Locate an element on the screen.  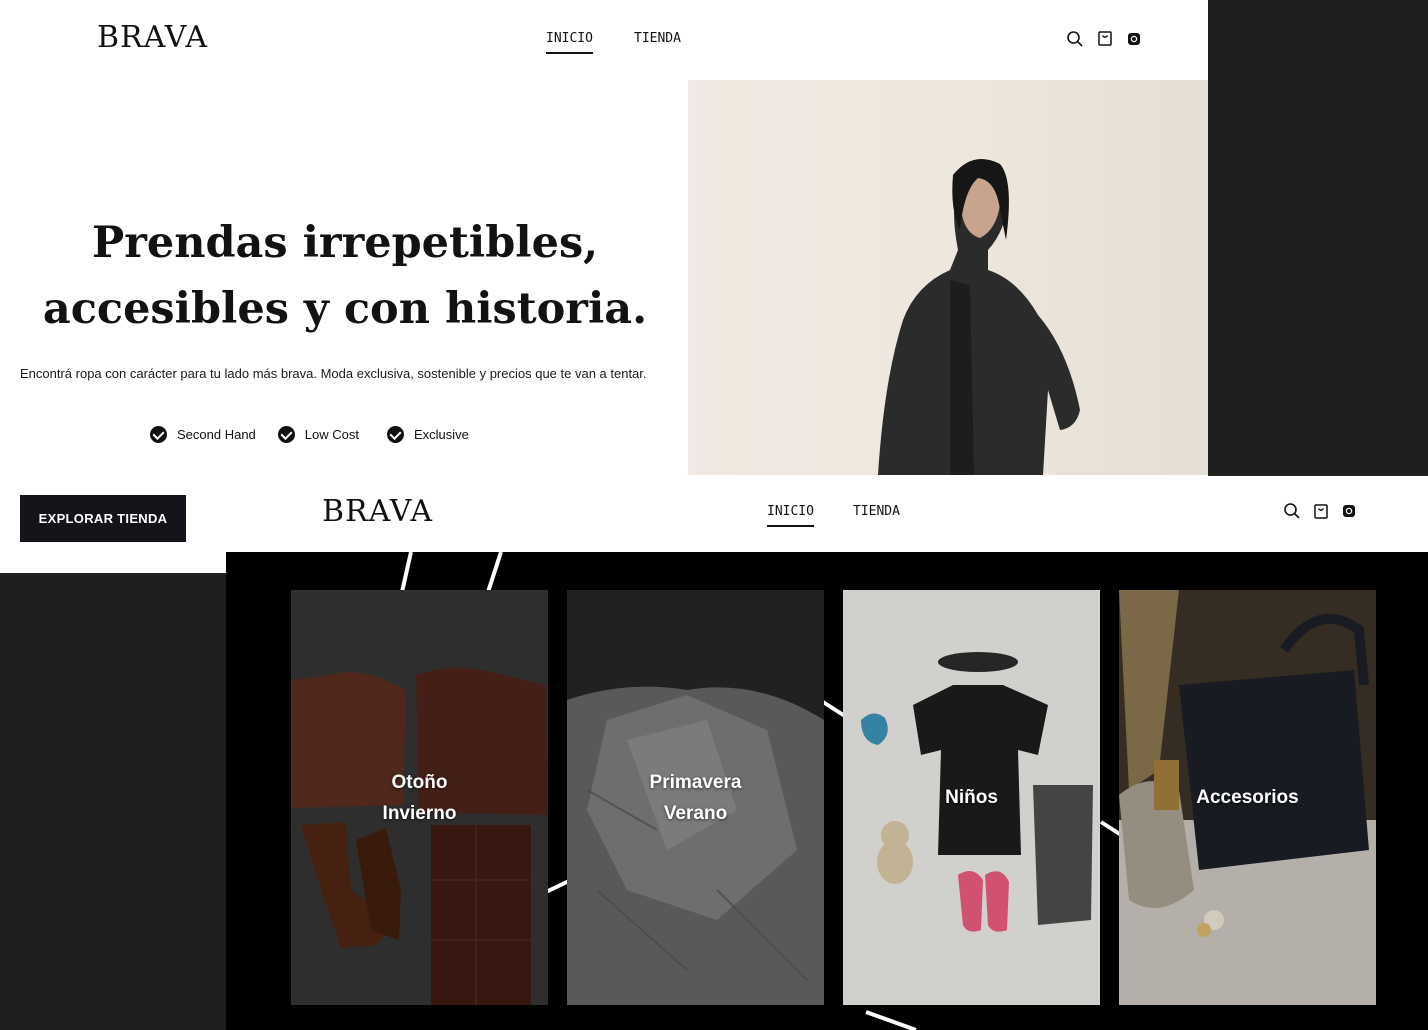
category-label-line-1: Accesorios is located at coordinates (1247, 797).